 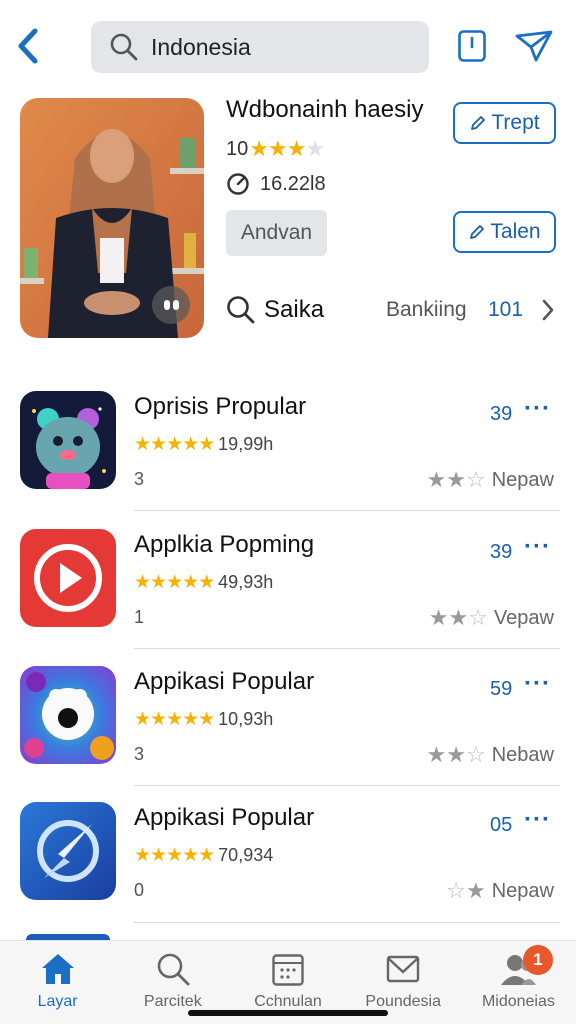 What do you see at coordinates (238, 184) in the screenshot?
I see `speed-icon` at bounding box center [238, 184].